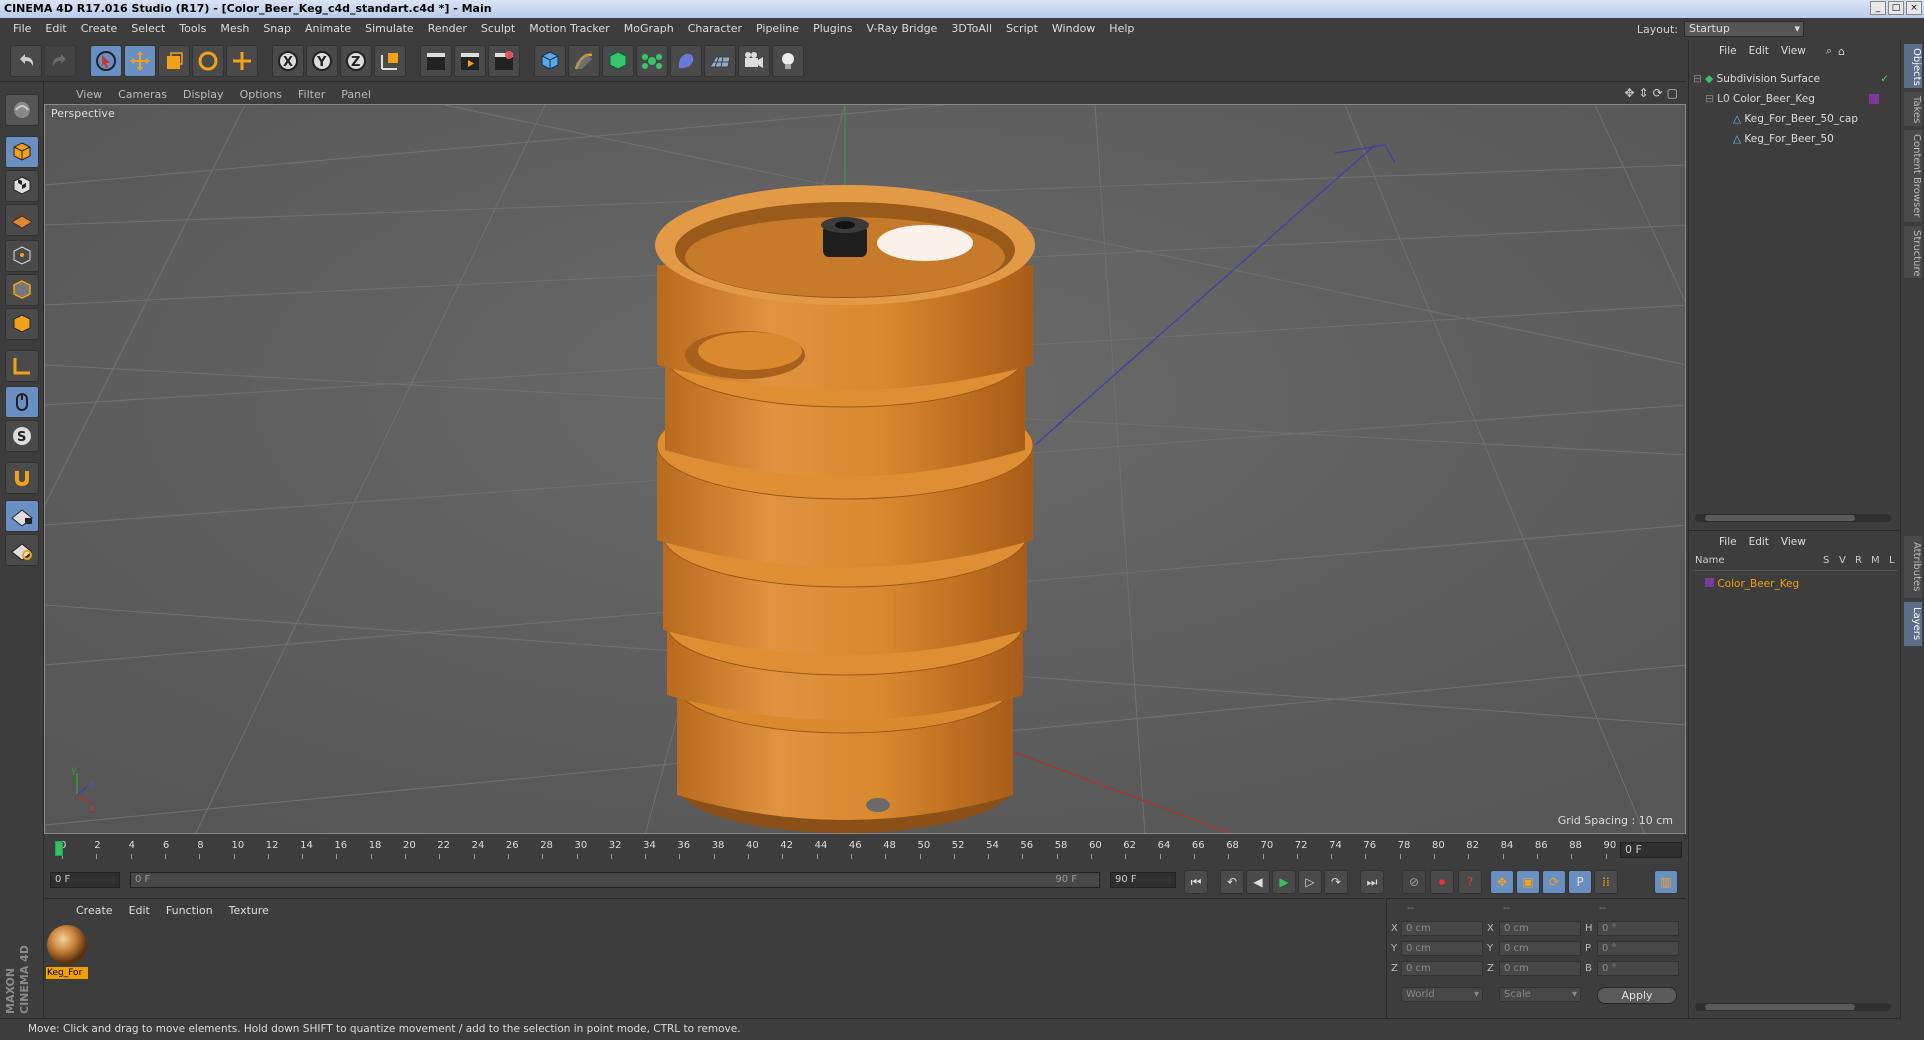 The image size is (1924, 1040). Describe the element at coordinates (1442, 948) in the screenshot. I see `pos-y-field: 0 cm` at that location.